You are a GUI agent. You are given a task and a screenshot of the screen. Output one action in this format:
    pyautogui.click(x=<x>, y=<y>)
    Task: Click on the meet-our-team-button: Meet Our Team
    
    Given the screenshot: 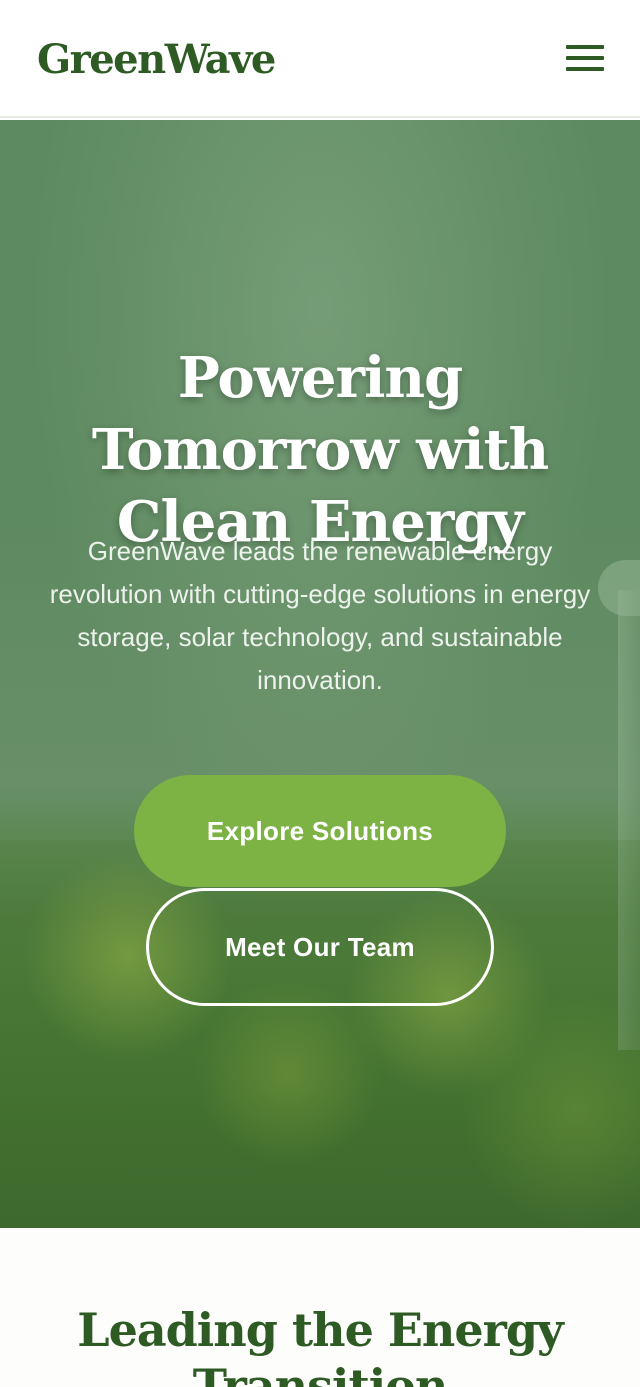 What is the action you would take?
    pyautogui.click(x=320, y=947)
    